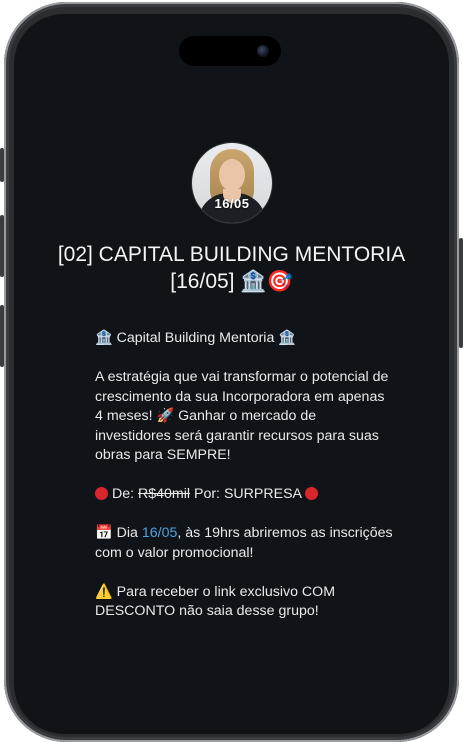 Image resolution: width=463 pixels, height=742 pixels. What do you see at coordinates (262, 494) in the screenshot?
I see `price-now: SURPRESA` at bounding box center [262, 494].